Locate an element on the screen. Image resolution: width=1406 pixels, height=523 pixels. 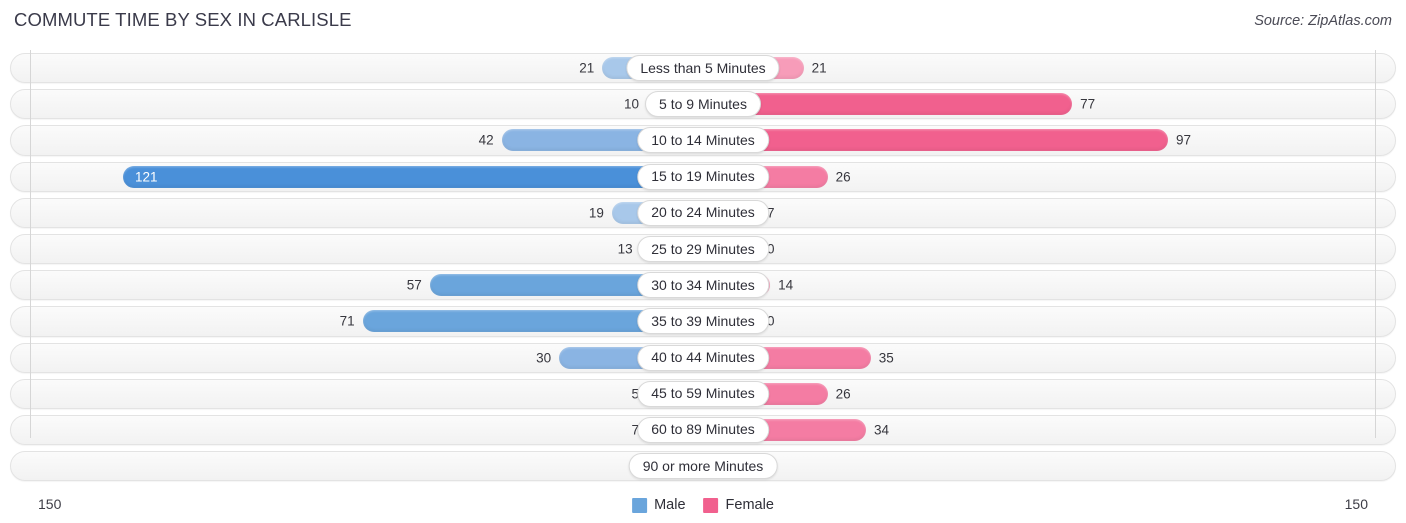
bar-value-male: 19 is located at coordinates (596, 213).